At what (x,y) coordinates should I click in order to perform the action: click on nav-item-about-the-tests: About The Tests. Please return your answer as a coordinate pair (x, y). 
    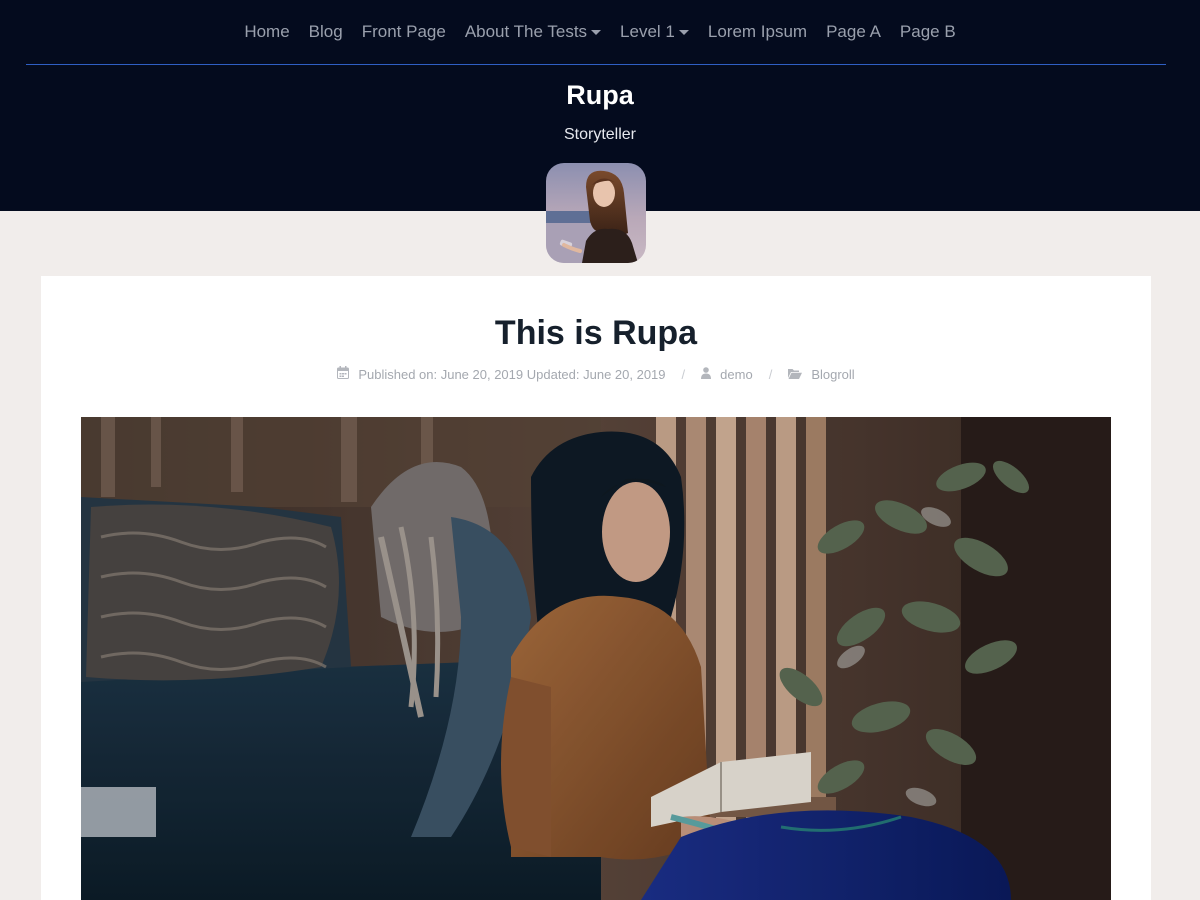
    Looking at the image, I should click on (532, 32).